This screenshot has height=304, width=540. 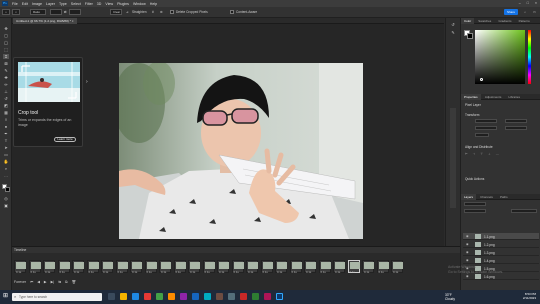 What do you see at coordinates (493, 97) in the screenshot?
I see `tab-adjustments: Adjustments` at bounding box center [493, 97].